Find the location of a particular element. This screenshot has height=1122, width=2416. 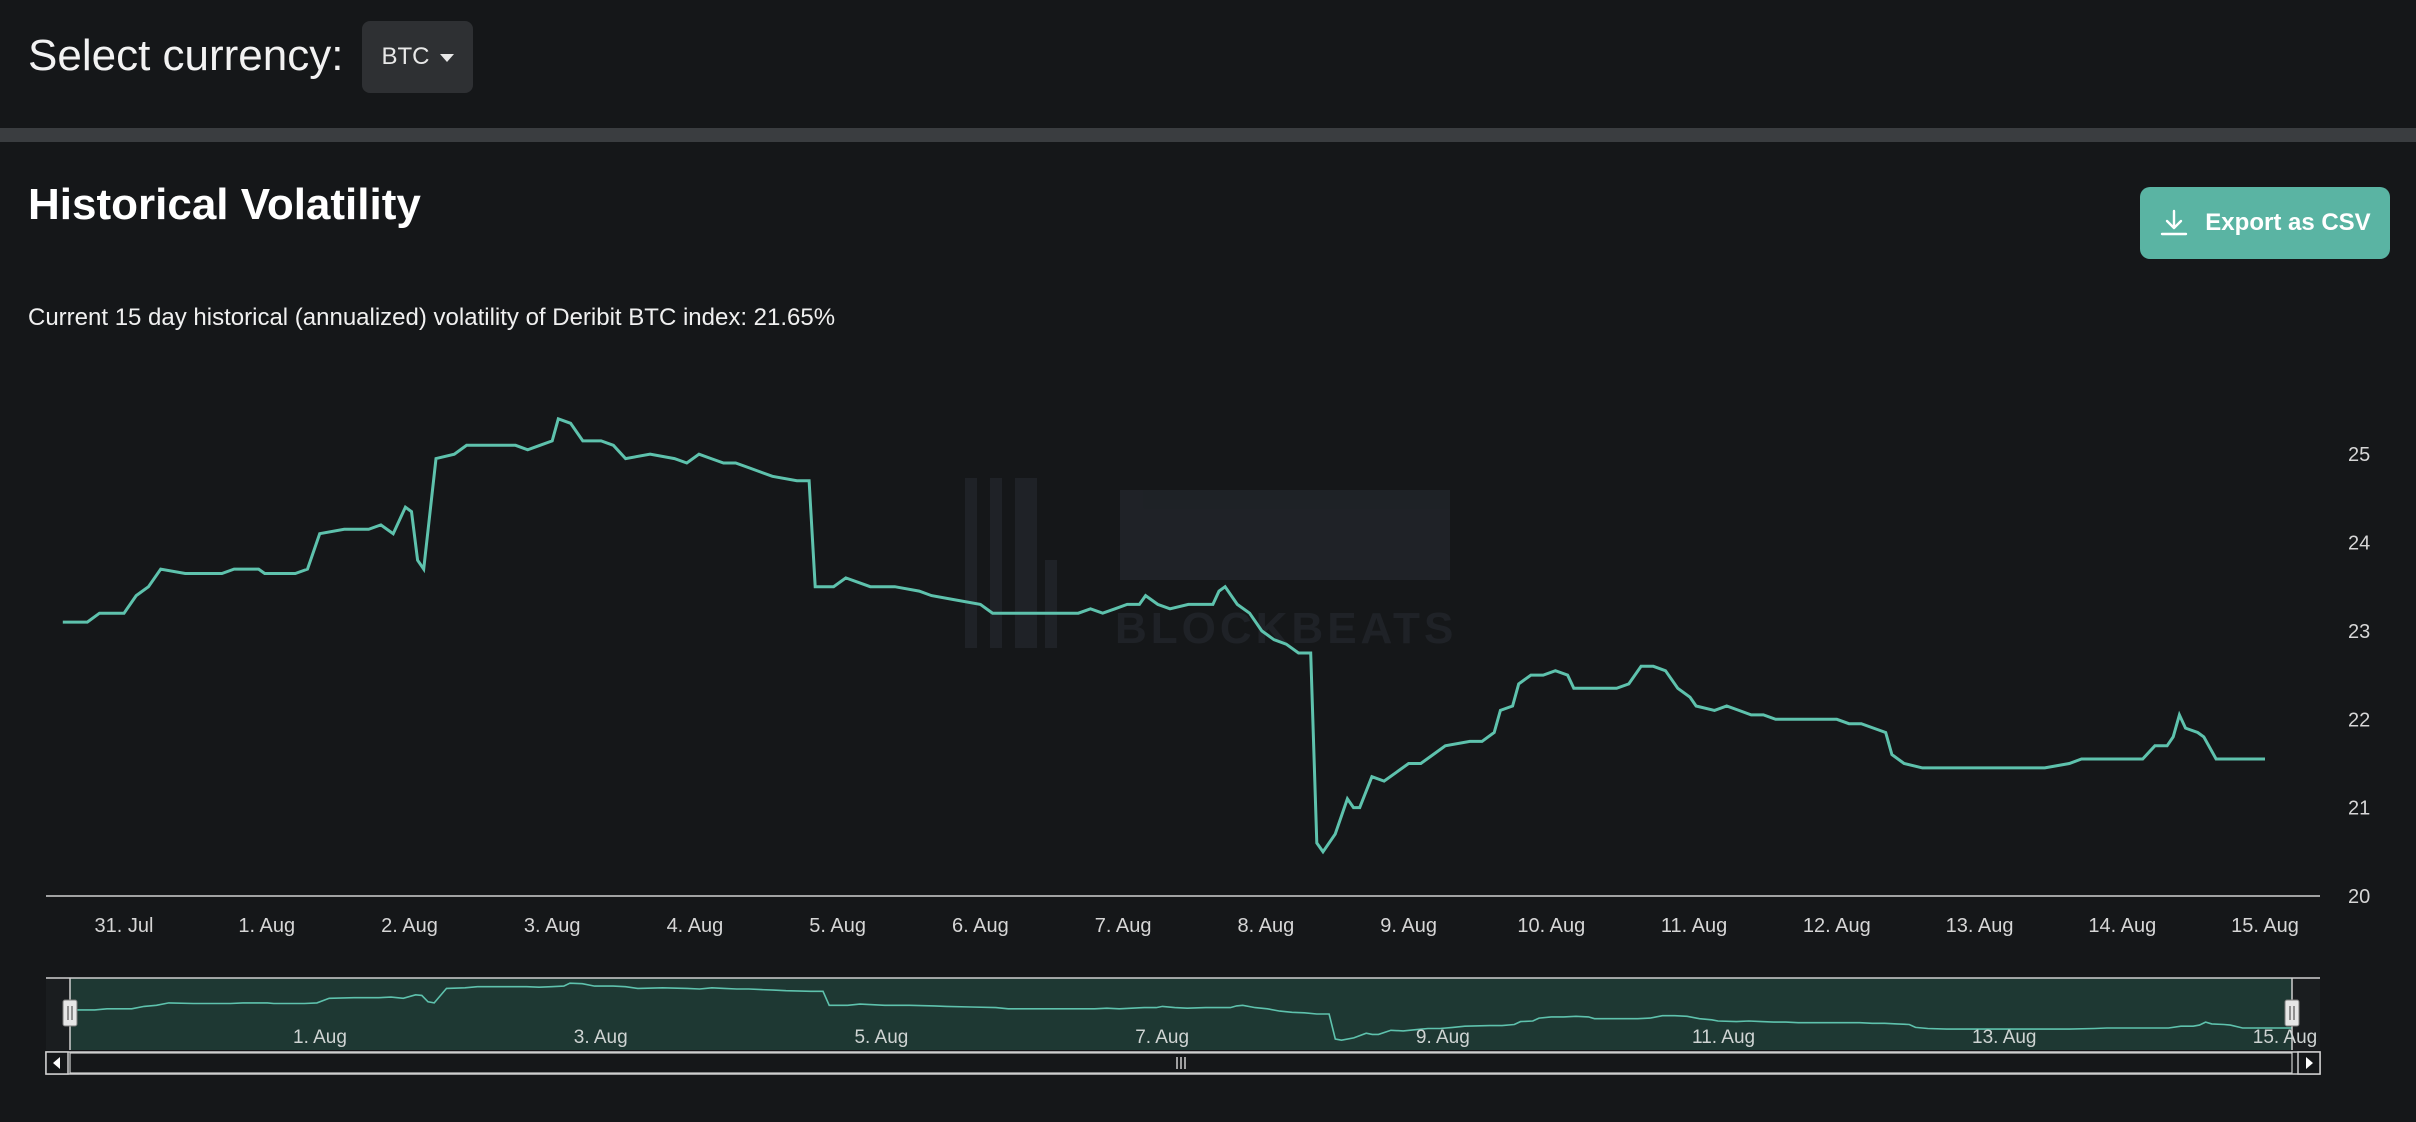

x-tick-label: 6. Aug is located at coordinates (980, 926).